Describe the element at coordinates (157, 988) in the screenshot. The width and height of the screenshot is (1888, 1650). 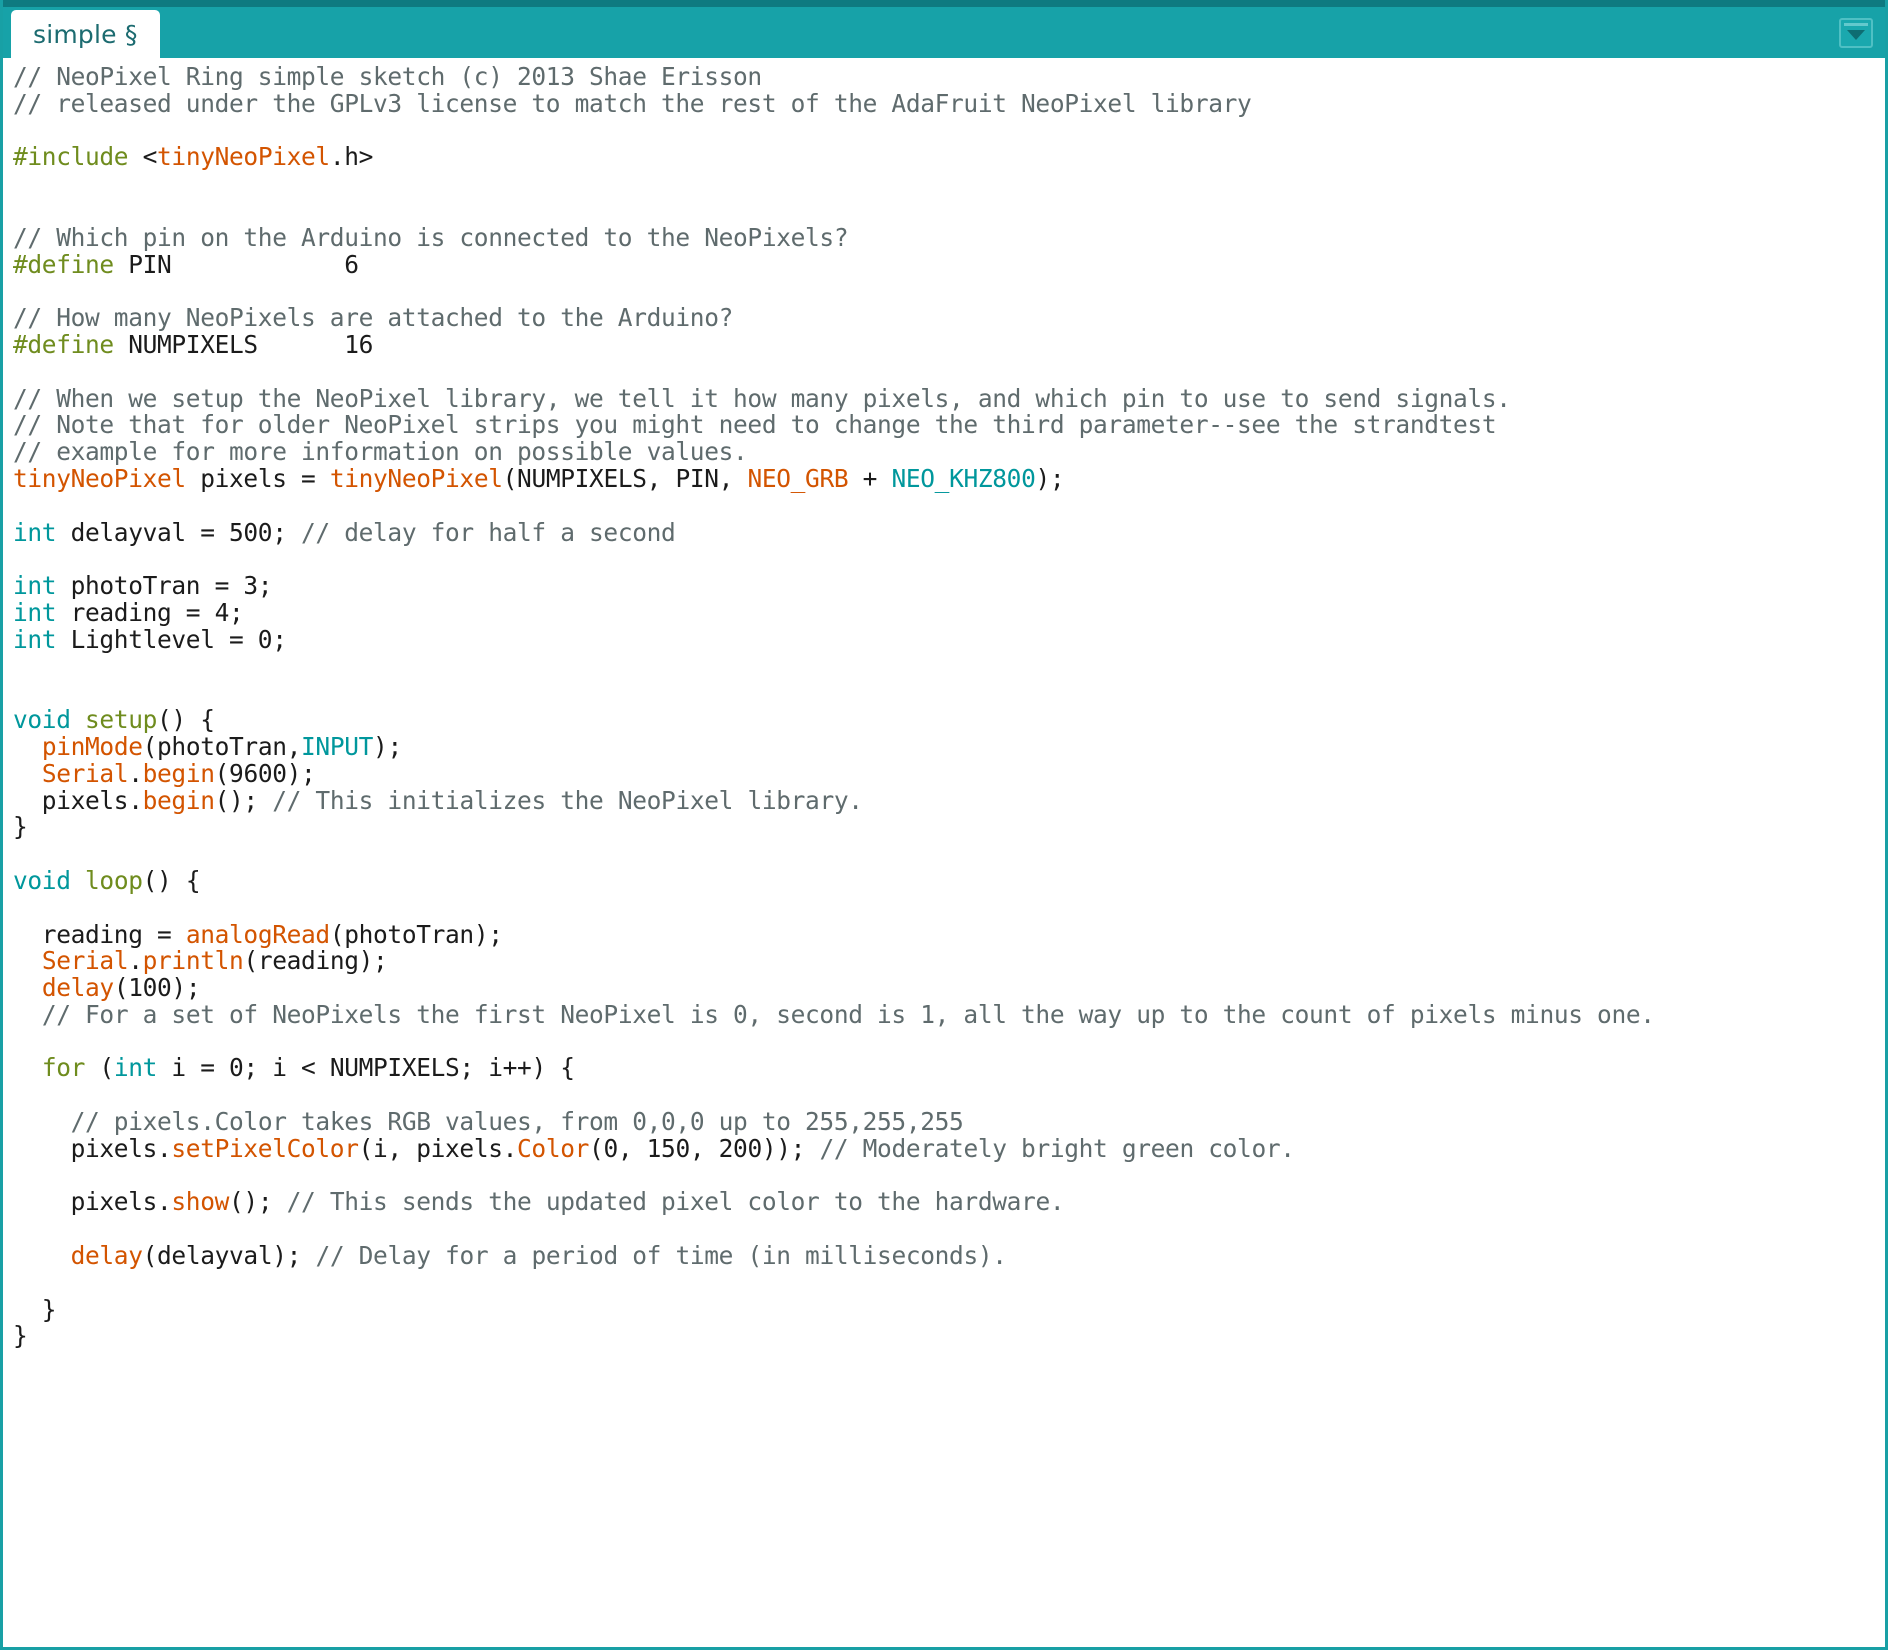
I see `code-token: (100);` at that location.